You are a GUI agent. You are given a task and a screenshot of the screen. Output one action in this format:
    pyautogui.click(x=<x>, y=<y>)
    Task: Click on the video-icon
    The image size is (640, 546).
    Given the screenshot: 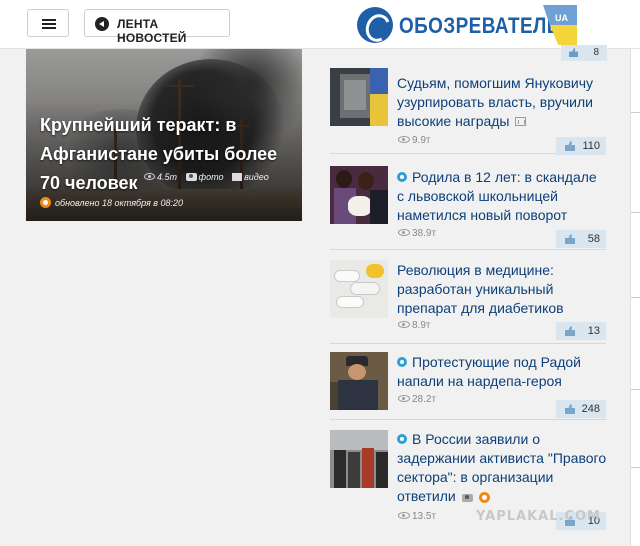 What is the action you would take?
    pyautogui.click(x=237, y=177)
    